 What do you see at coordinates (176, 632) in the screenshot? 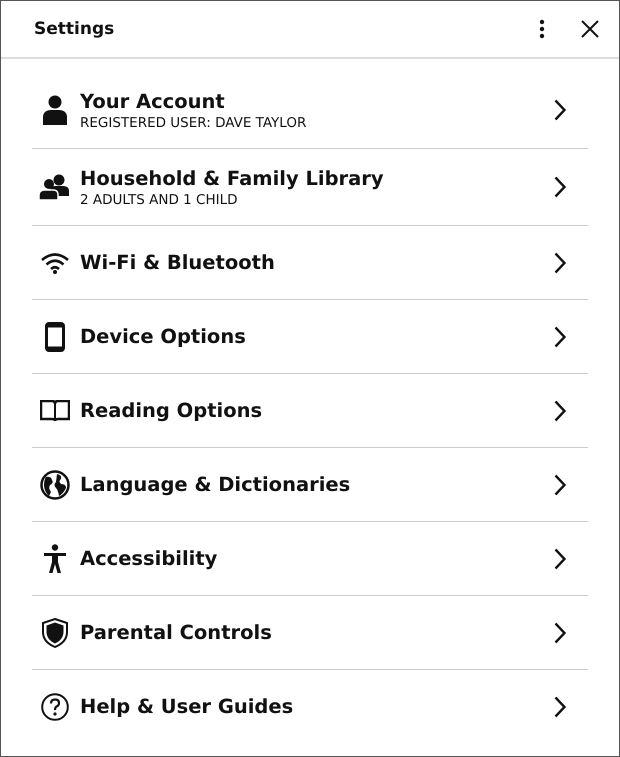
I see `item-title: Parental Controls` at bounding box center [176, 632].